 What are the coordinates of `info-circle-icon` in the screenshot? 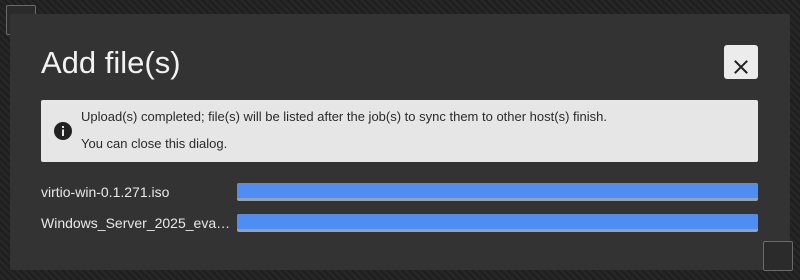 It's located at (63, 131).